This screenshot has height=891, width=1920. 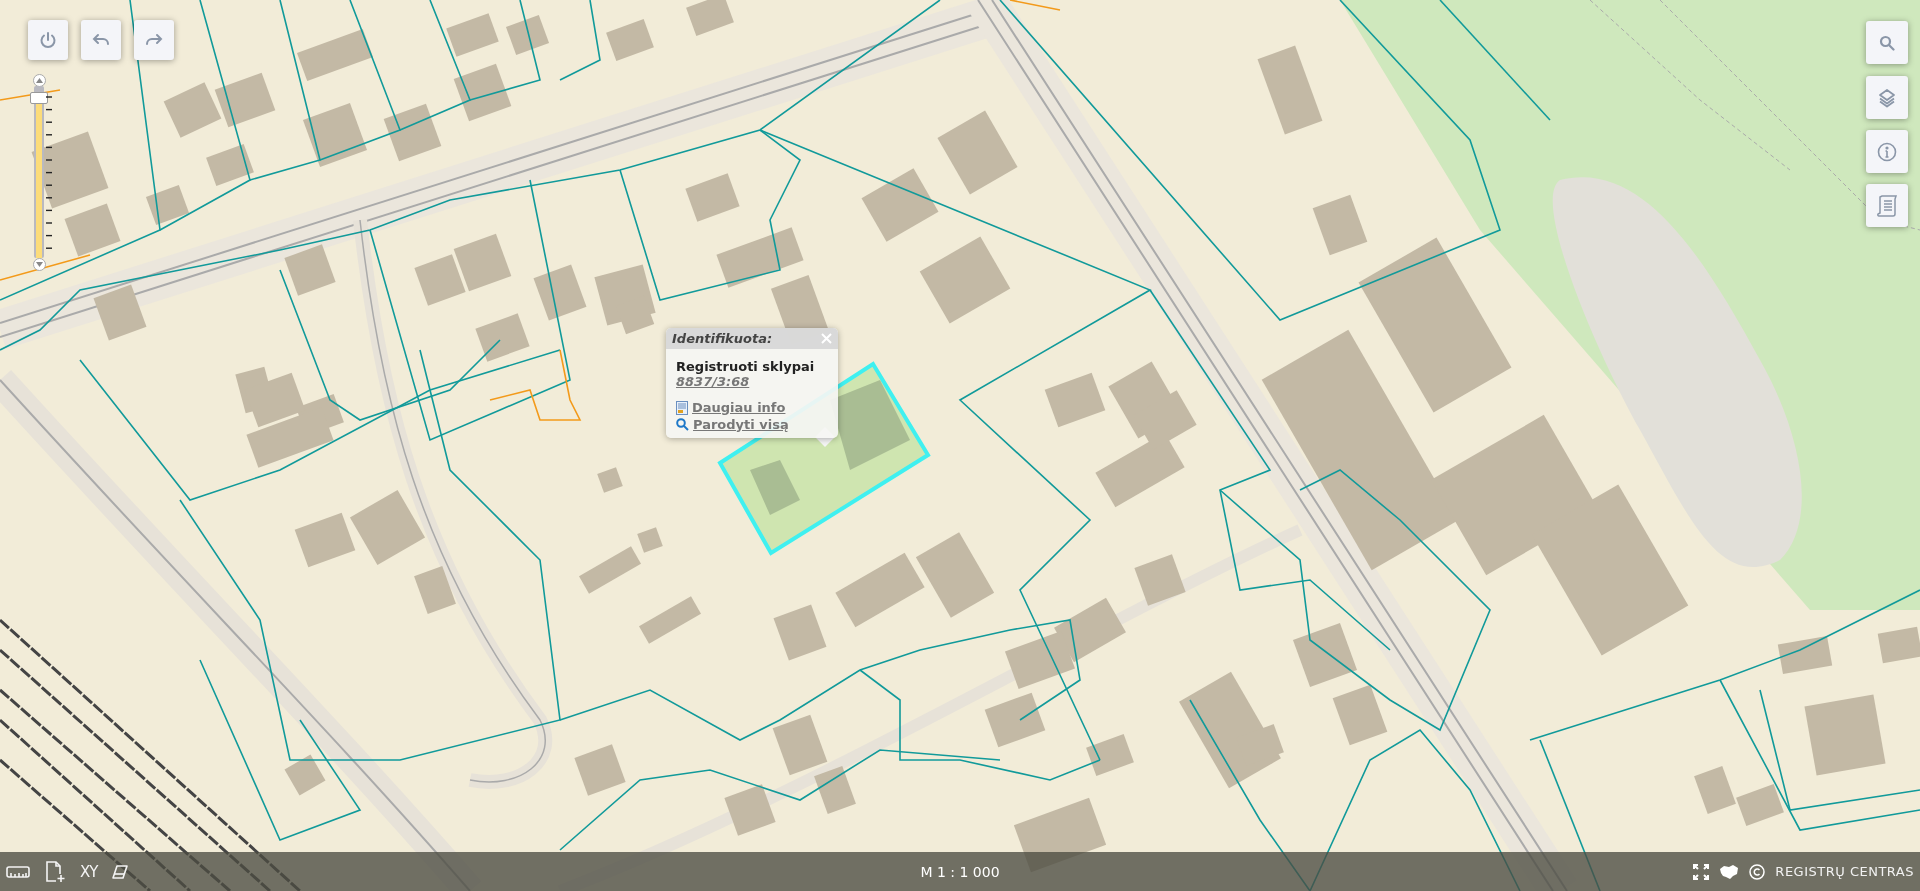 I want to click on back-button, so click(x=101, y=40).